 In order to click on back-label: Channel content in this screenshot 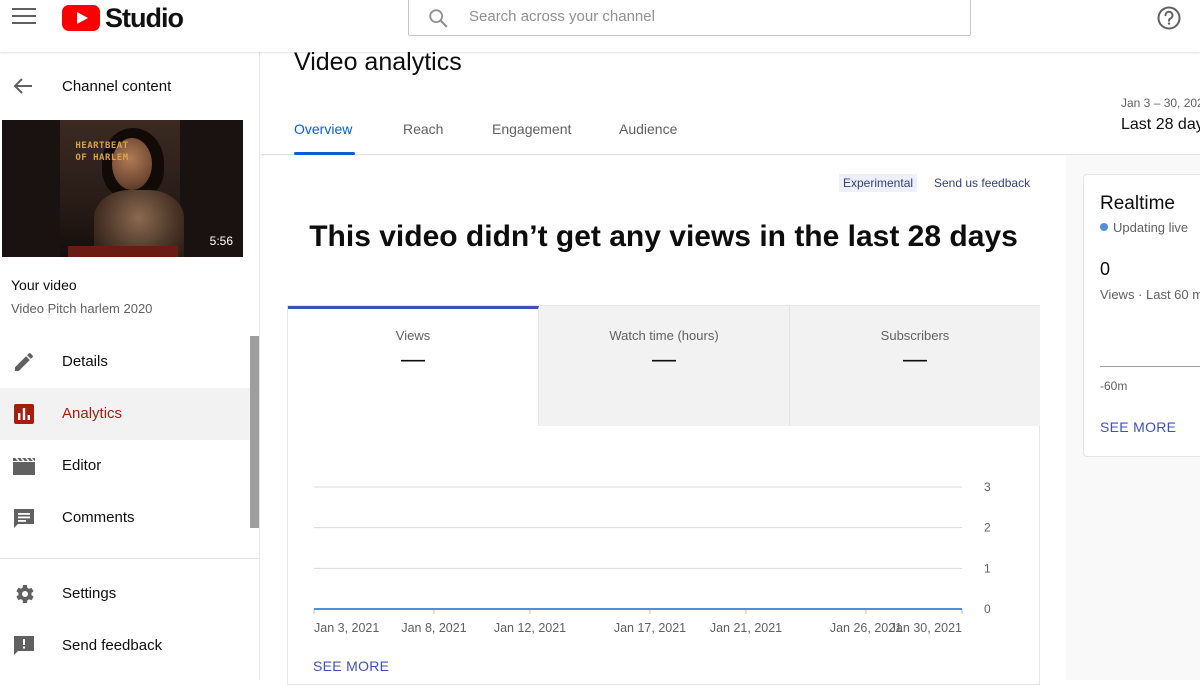, I will do `click(117, 86)`.